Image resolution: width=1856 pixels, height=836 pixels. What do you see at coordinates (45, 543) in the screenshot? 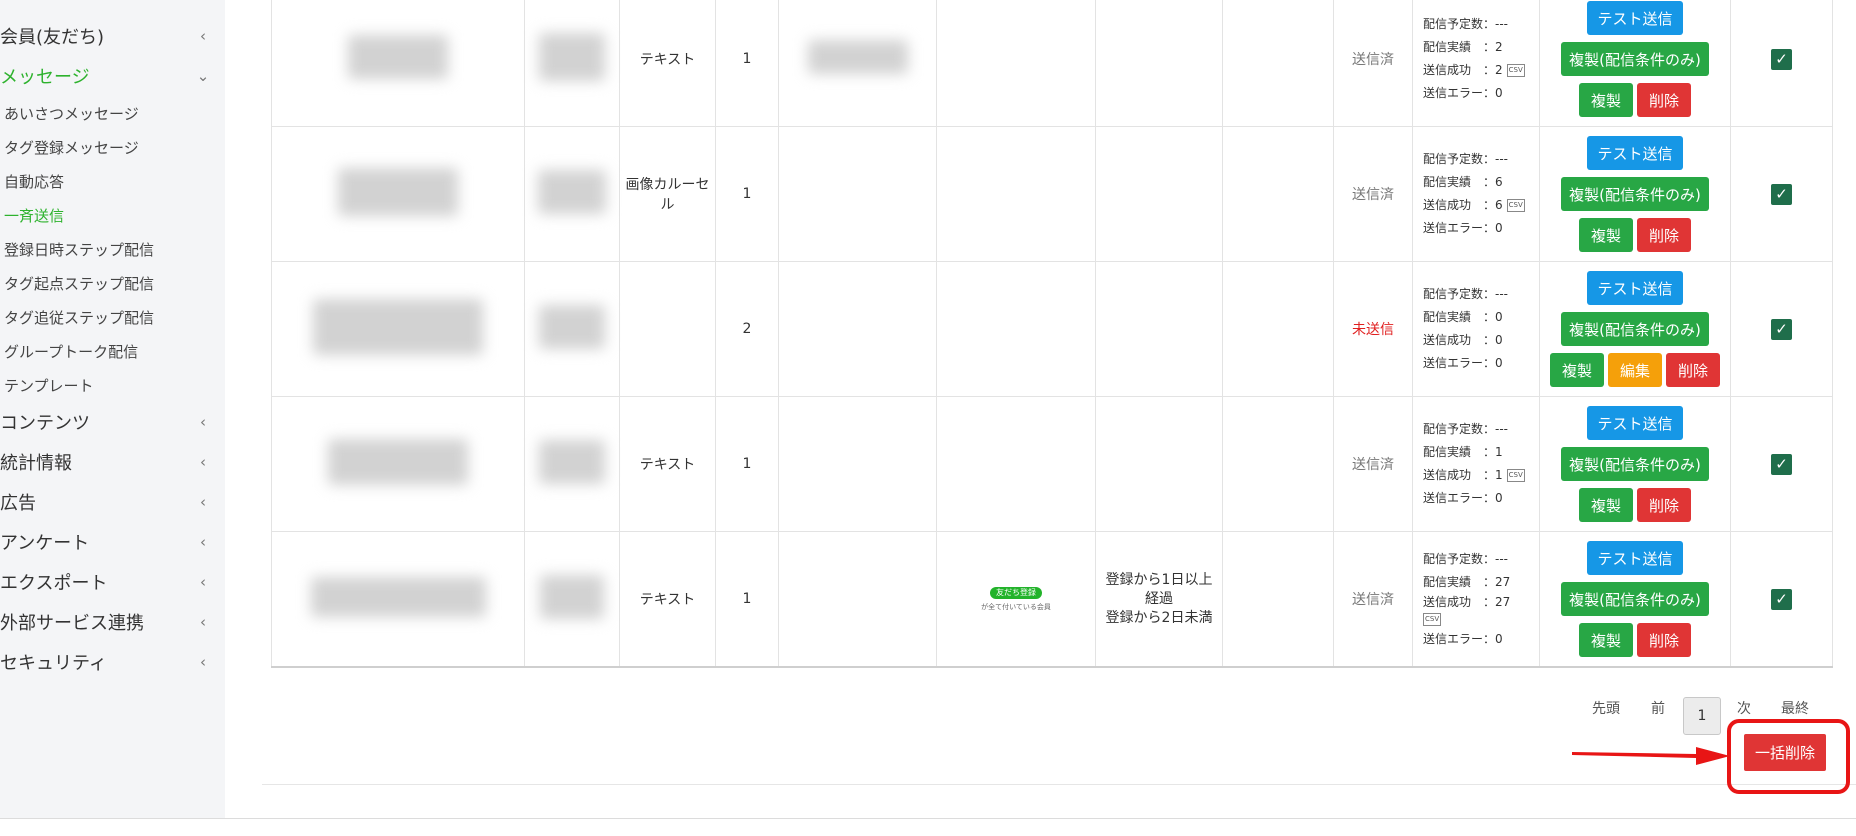
I see `nav-survey-label: アンケート` at bounding box center [45, 543].